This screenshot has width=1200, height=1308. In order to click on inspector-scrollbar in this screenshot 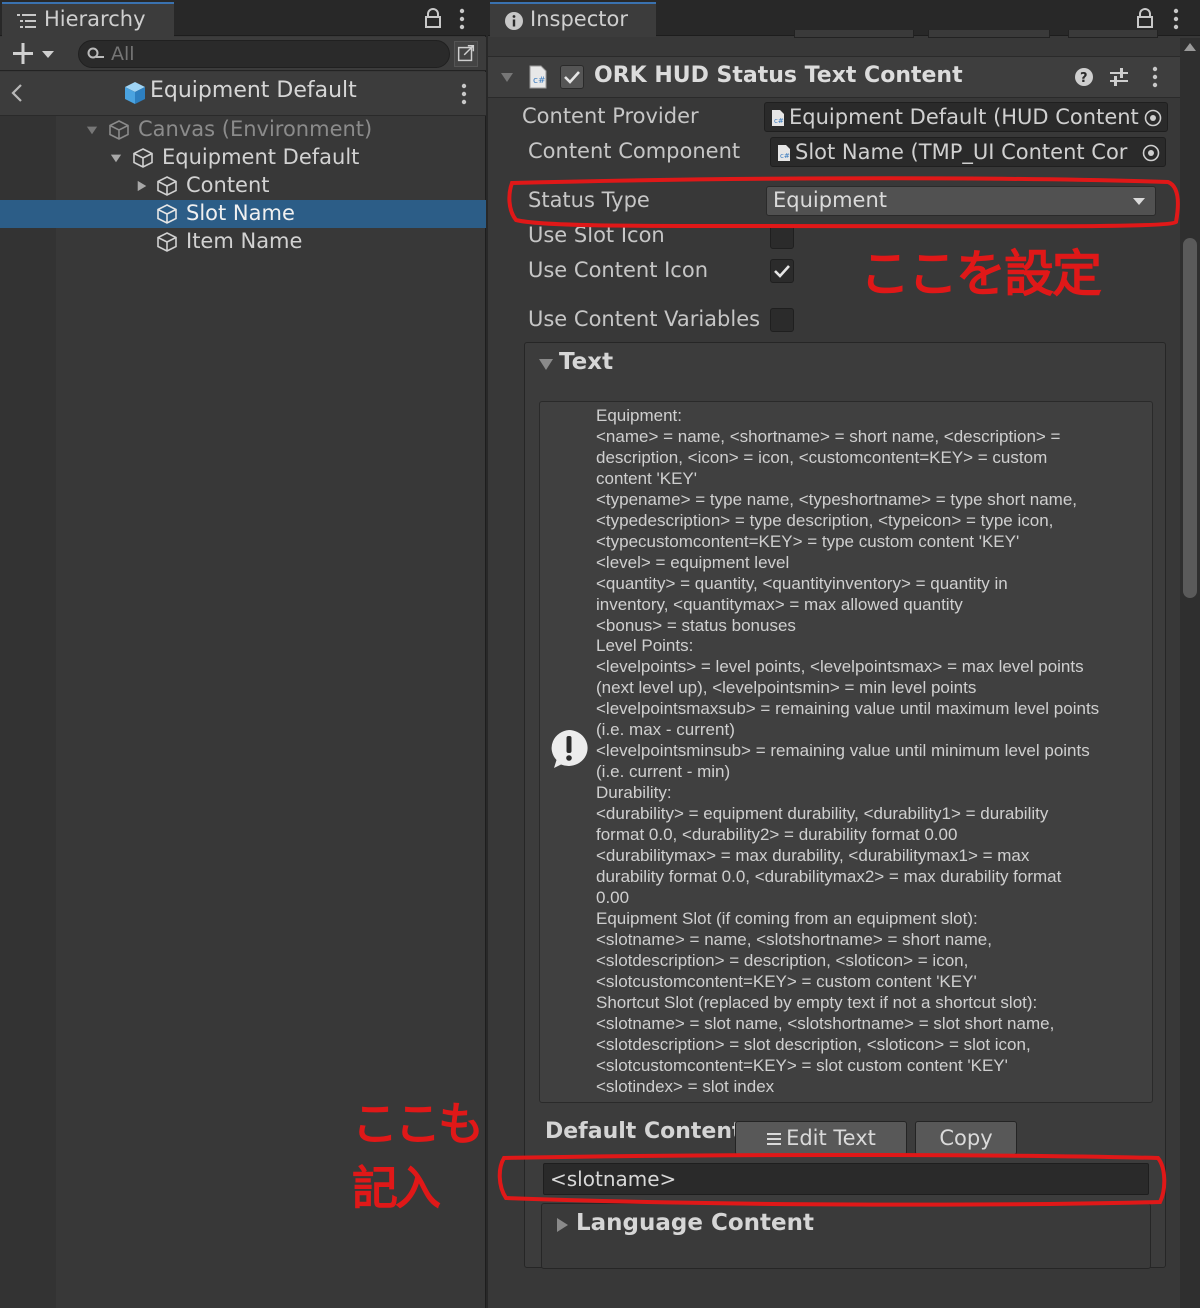, I will do `click(1190, 673)`.